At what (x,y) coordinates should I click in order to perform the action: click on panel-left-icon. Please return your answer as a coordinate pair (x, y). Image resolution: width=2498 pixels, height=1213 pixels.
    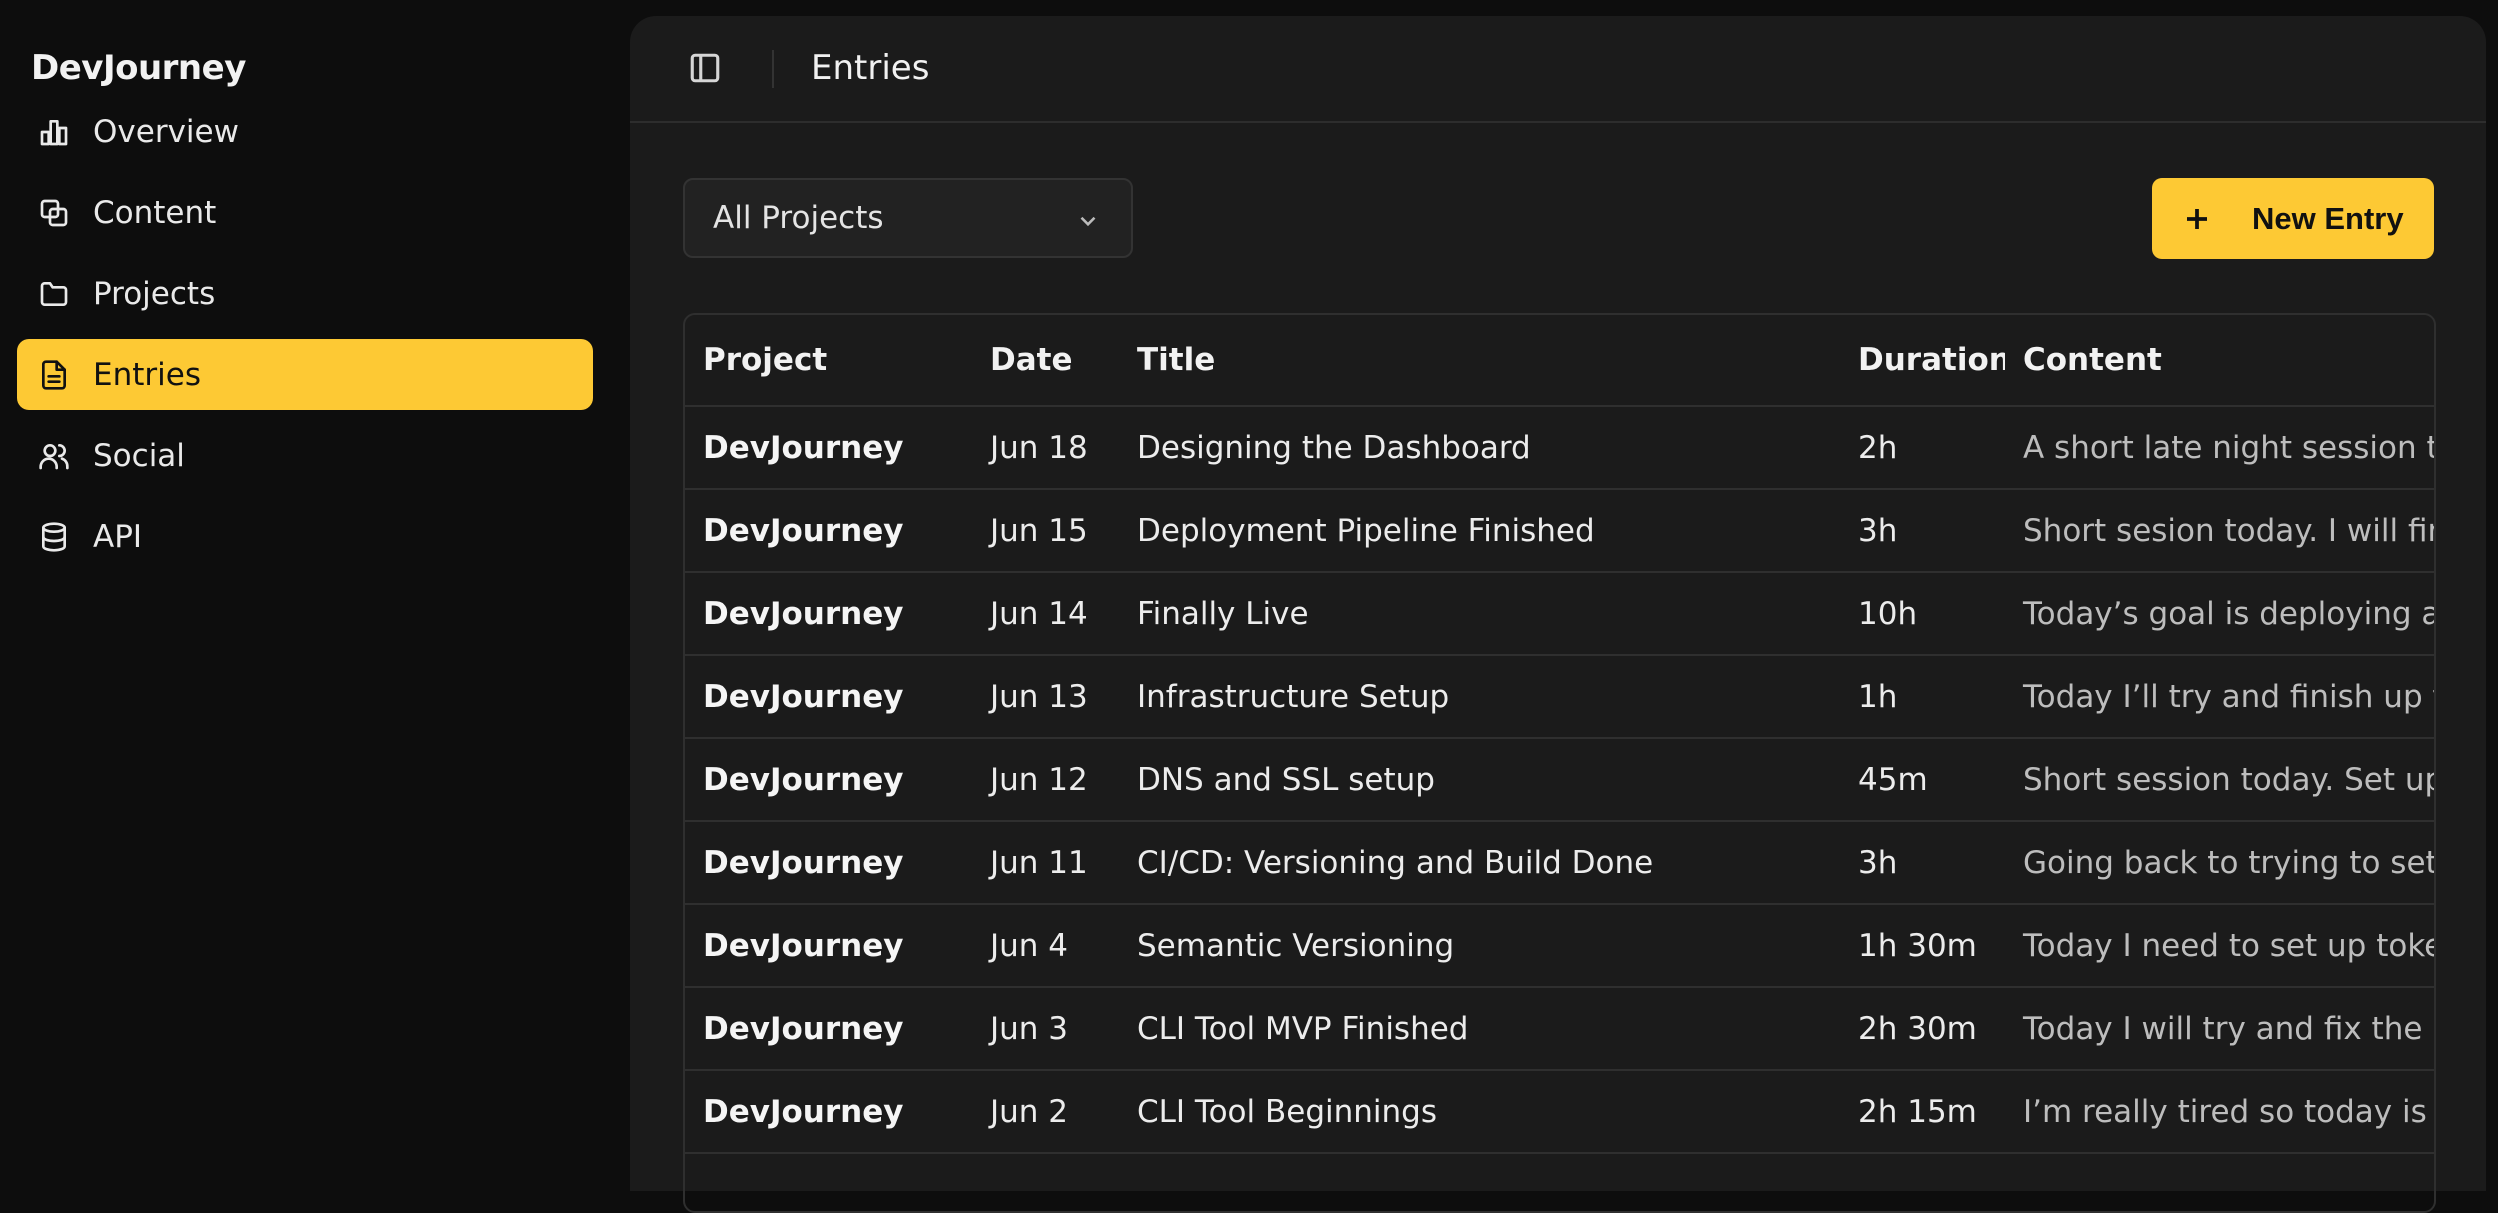
    Looking at the image, I should click on (705, 68).